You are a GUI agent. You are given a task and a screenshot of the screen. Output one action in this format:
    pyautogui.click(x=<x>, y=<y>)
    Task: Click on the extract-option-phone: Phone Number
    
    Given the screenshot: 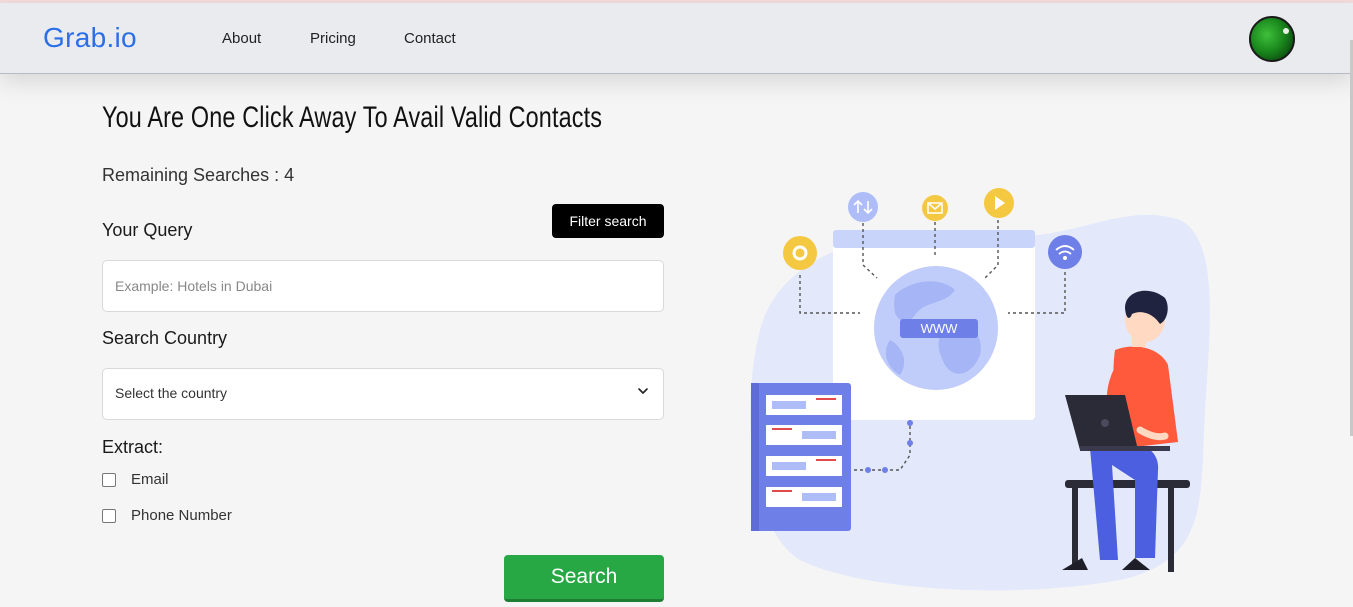 What is the action you would take?
    pyautogui.click(x=167, y=515)
    